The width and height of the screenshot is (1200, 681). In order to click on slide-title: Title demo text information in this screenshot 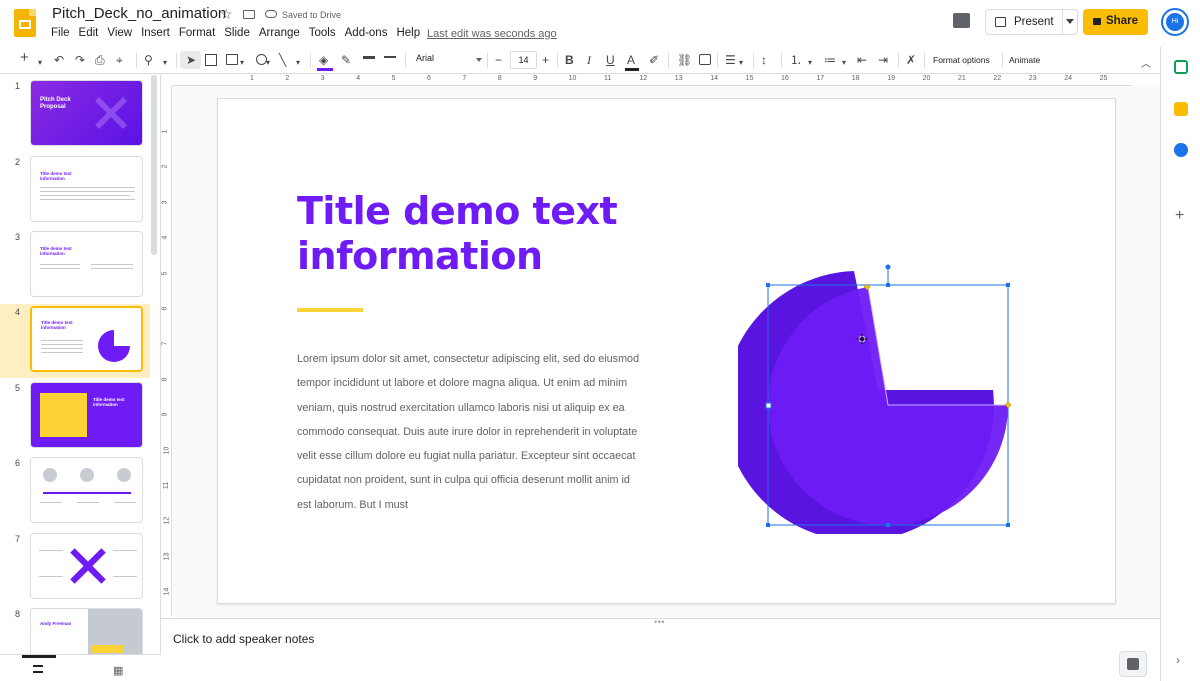, I will do `click(487, 234)`.